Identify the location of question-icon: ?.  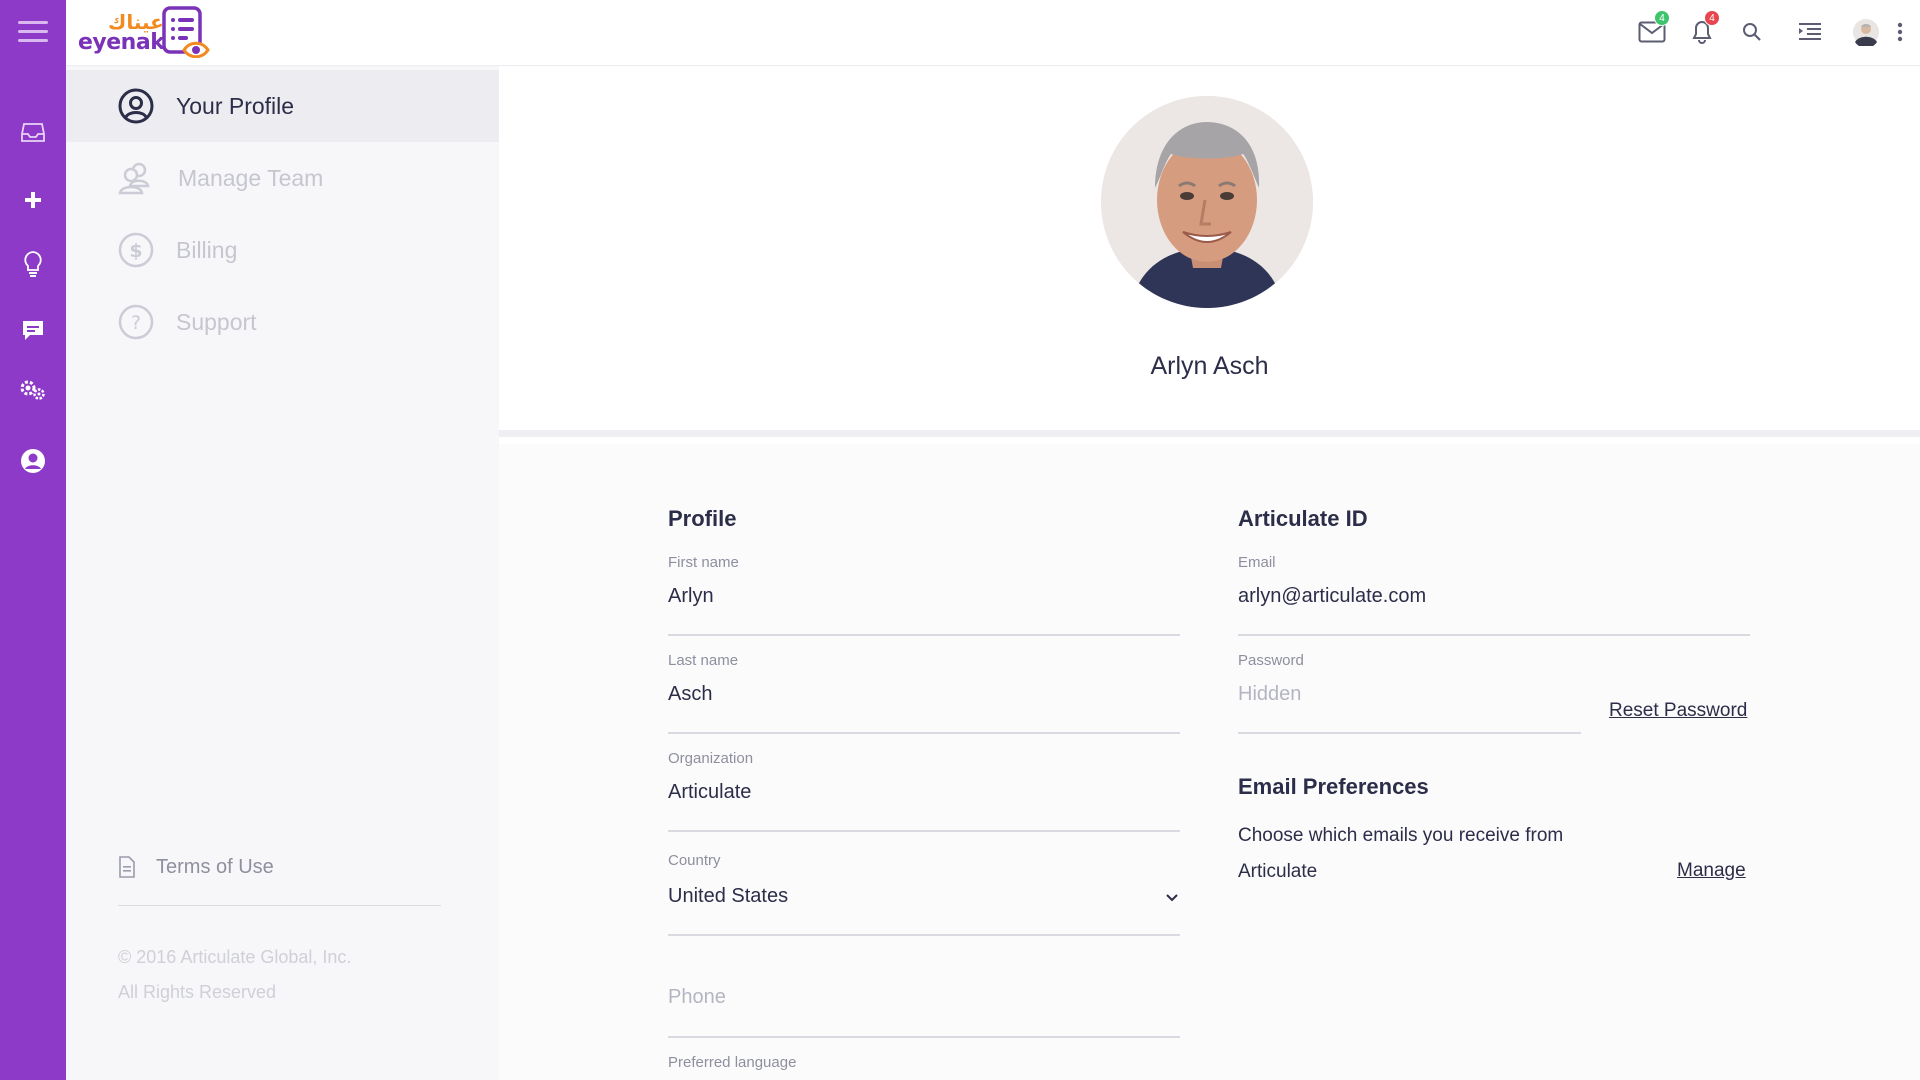
(136, 322).